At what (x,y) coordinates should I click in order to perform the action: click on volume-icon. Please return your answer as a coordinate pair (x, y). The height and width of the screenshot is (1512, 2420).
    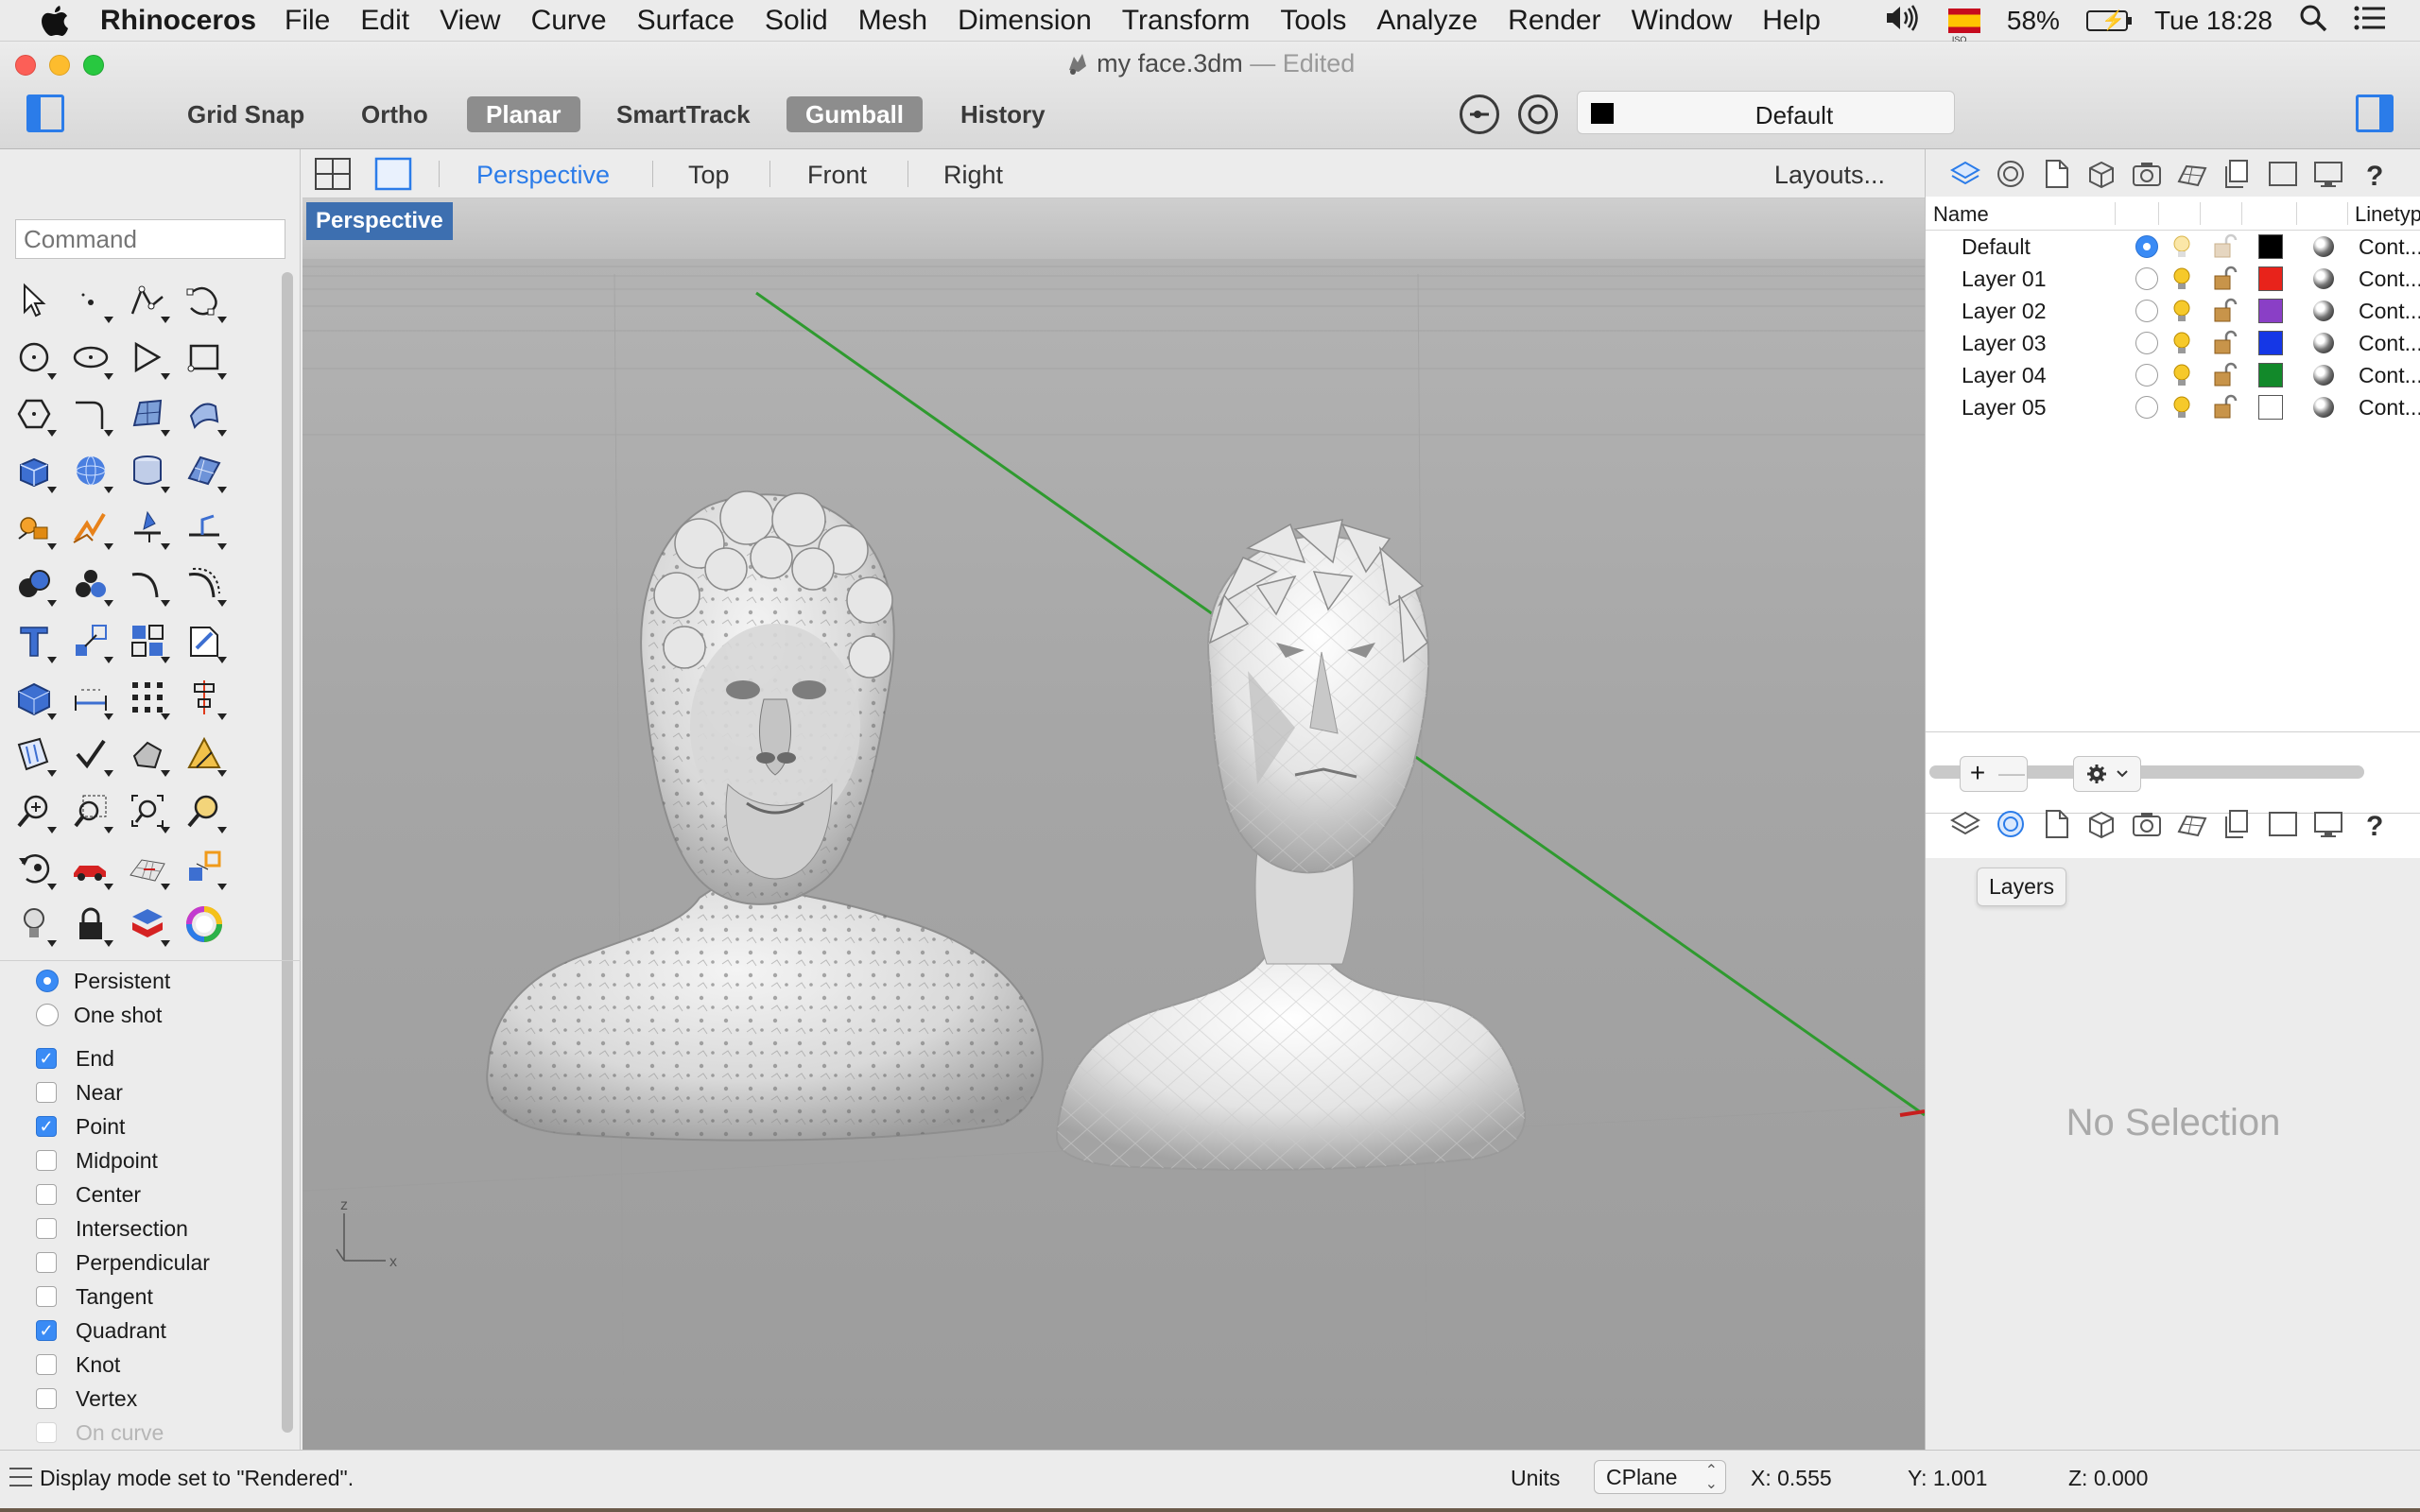
    Looking at the image, I should click on (1903, 21).